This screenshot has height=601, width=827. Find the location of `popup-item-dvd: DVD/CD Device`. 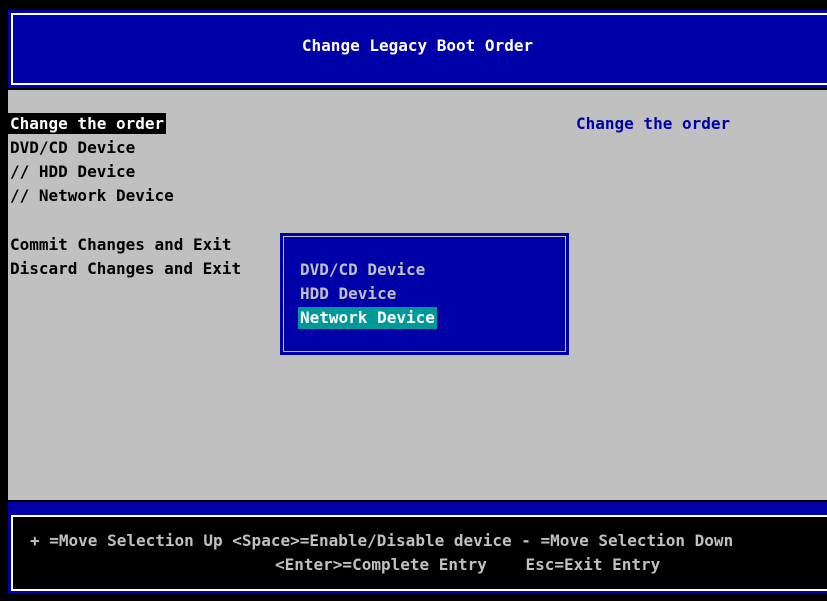

popup-item-dvd: DVD/CD Device is located at coordinates (362, 270).